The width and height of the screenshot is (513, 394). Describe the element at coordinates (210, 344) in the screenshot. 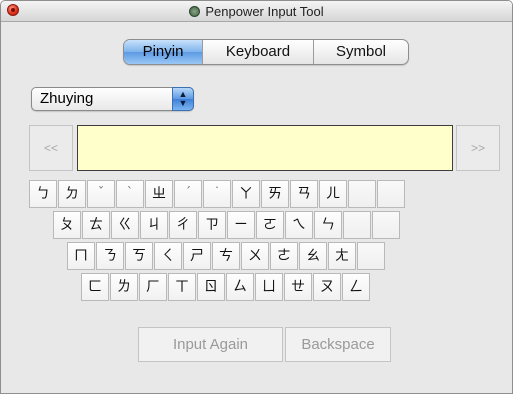

I see `input-again-button: Input Again` at that location.